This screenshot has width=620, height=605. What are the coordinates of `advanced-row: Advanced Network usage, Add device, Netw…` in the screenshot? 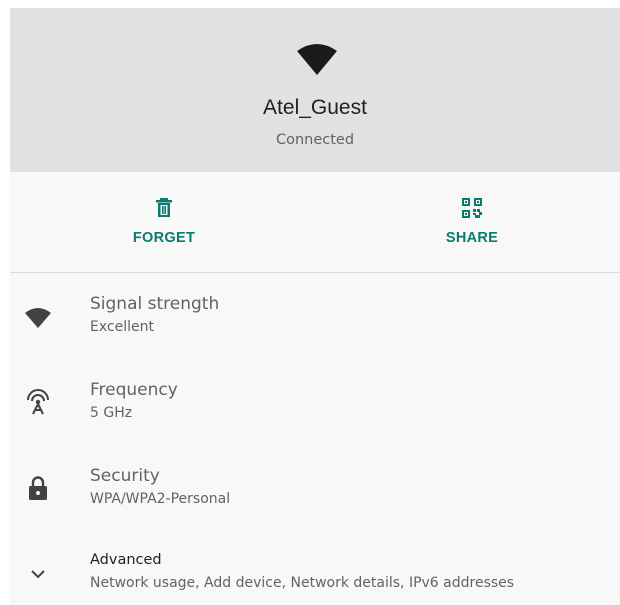 It's located at (315, 573).